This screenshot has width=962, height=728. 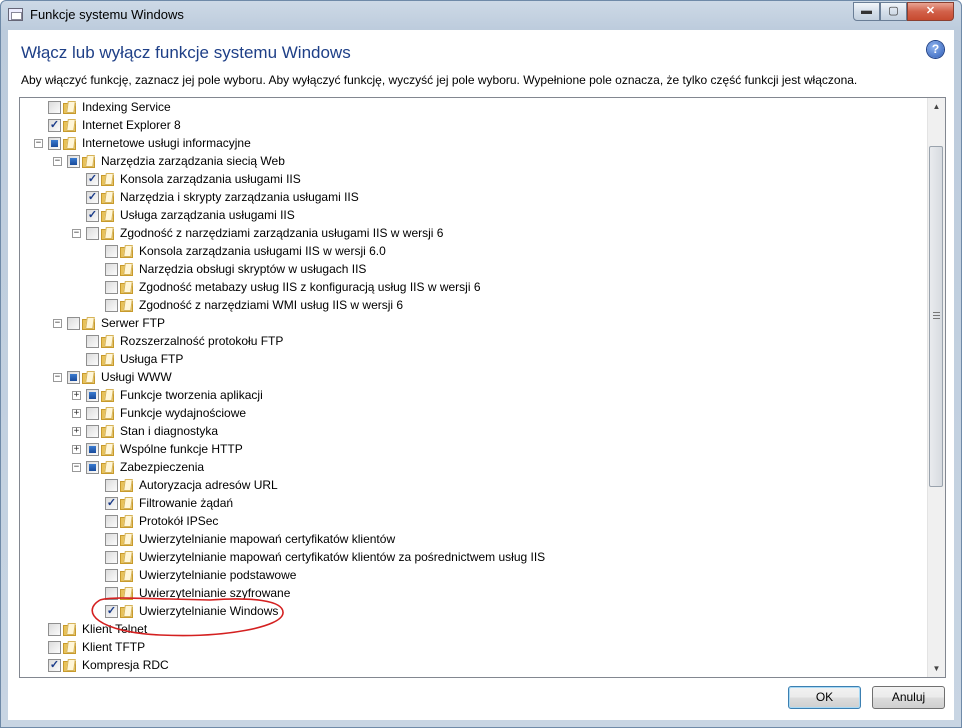 I want to click on feature-row: + Funkcje tworzenia aplikacji, so click(x=472, y=396).